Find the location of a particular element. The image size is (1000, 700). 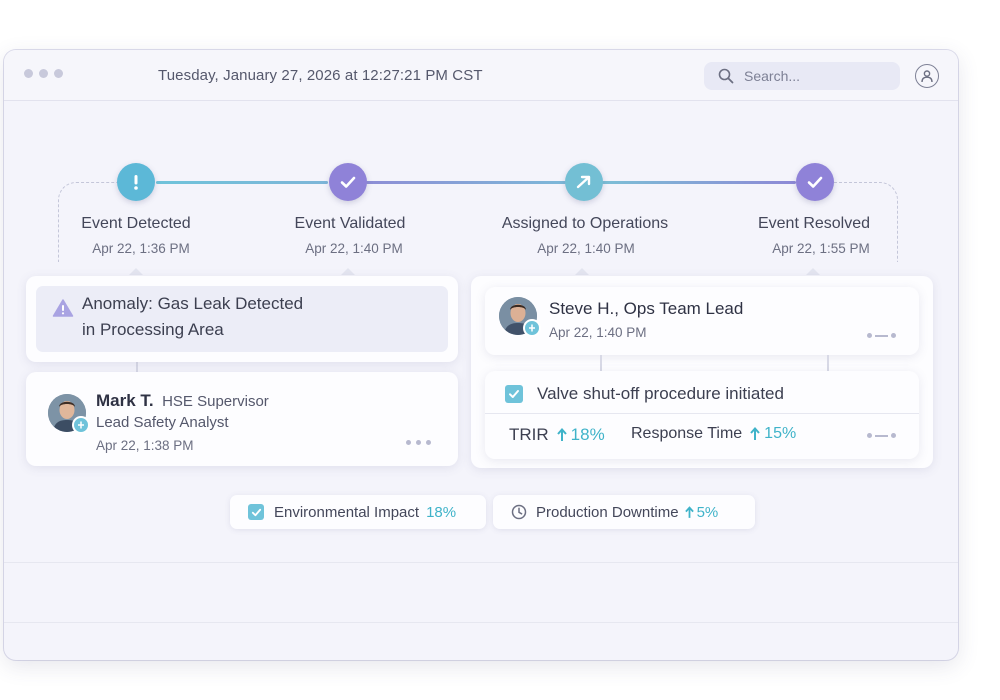

step-time-assigned: Apr 22, 1:40 PM is located at coordinates (586, 248).